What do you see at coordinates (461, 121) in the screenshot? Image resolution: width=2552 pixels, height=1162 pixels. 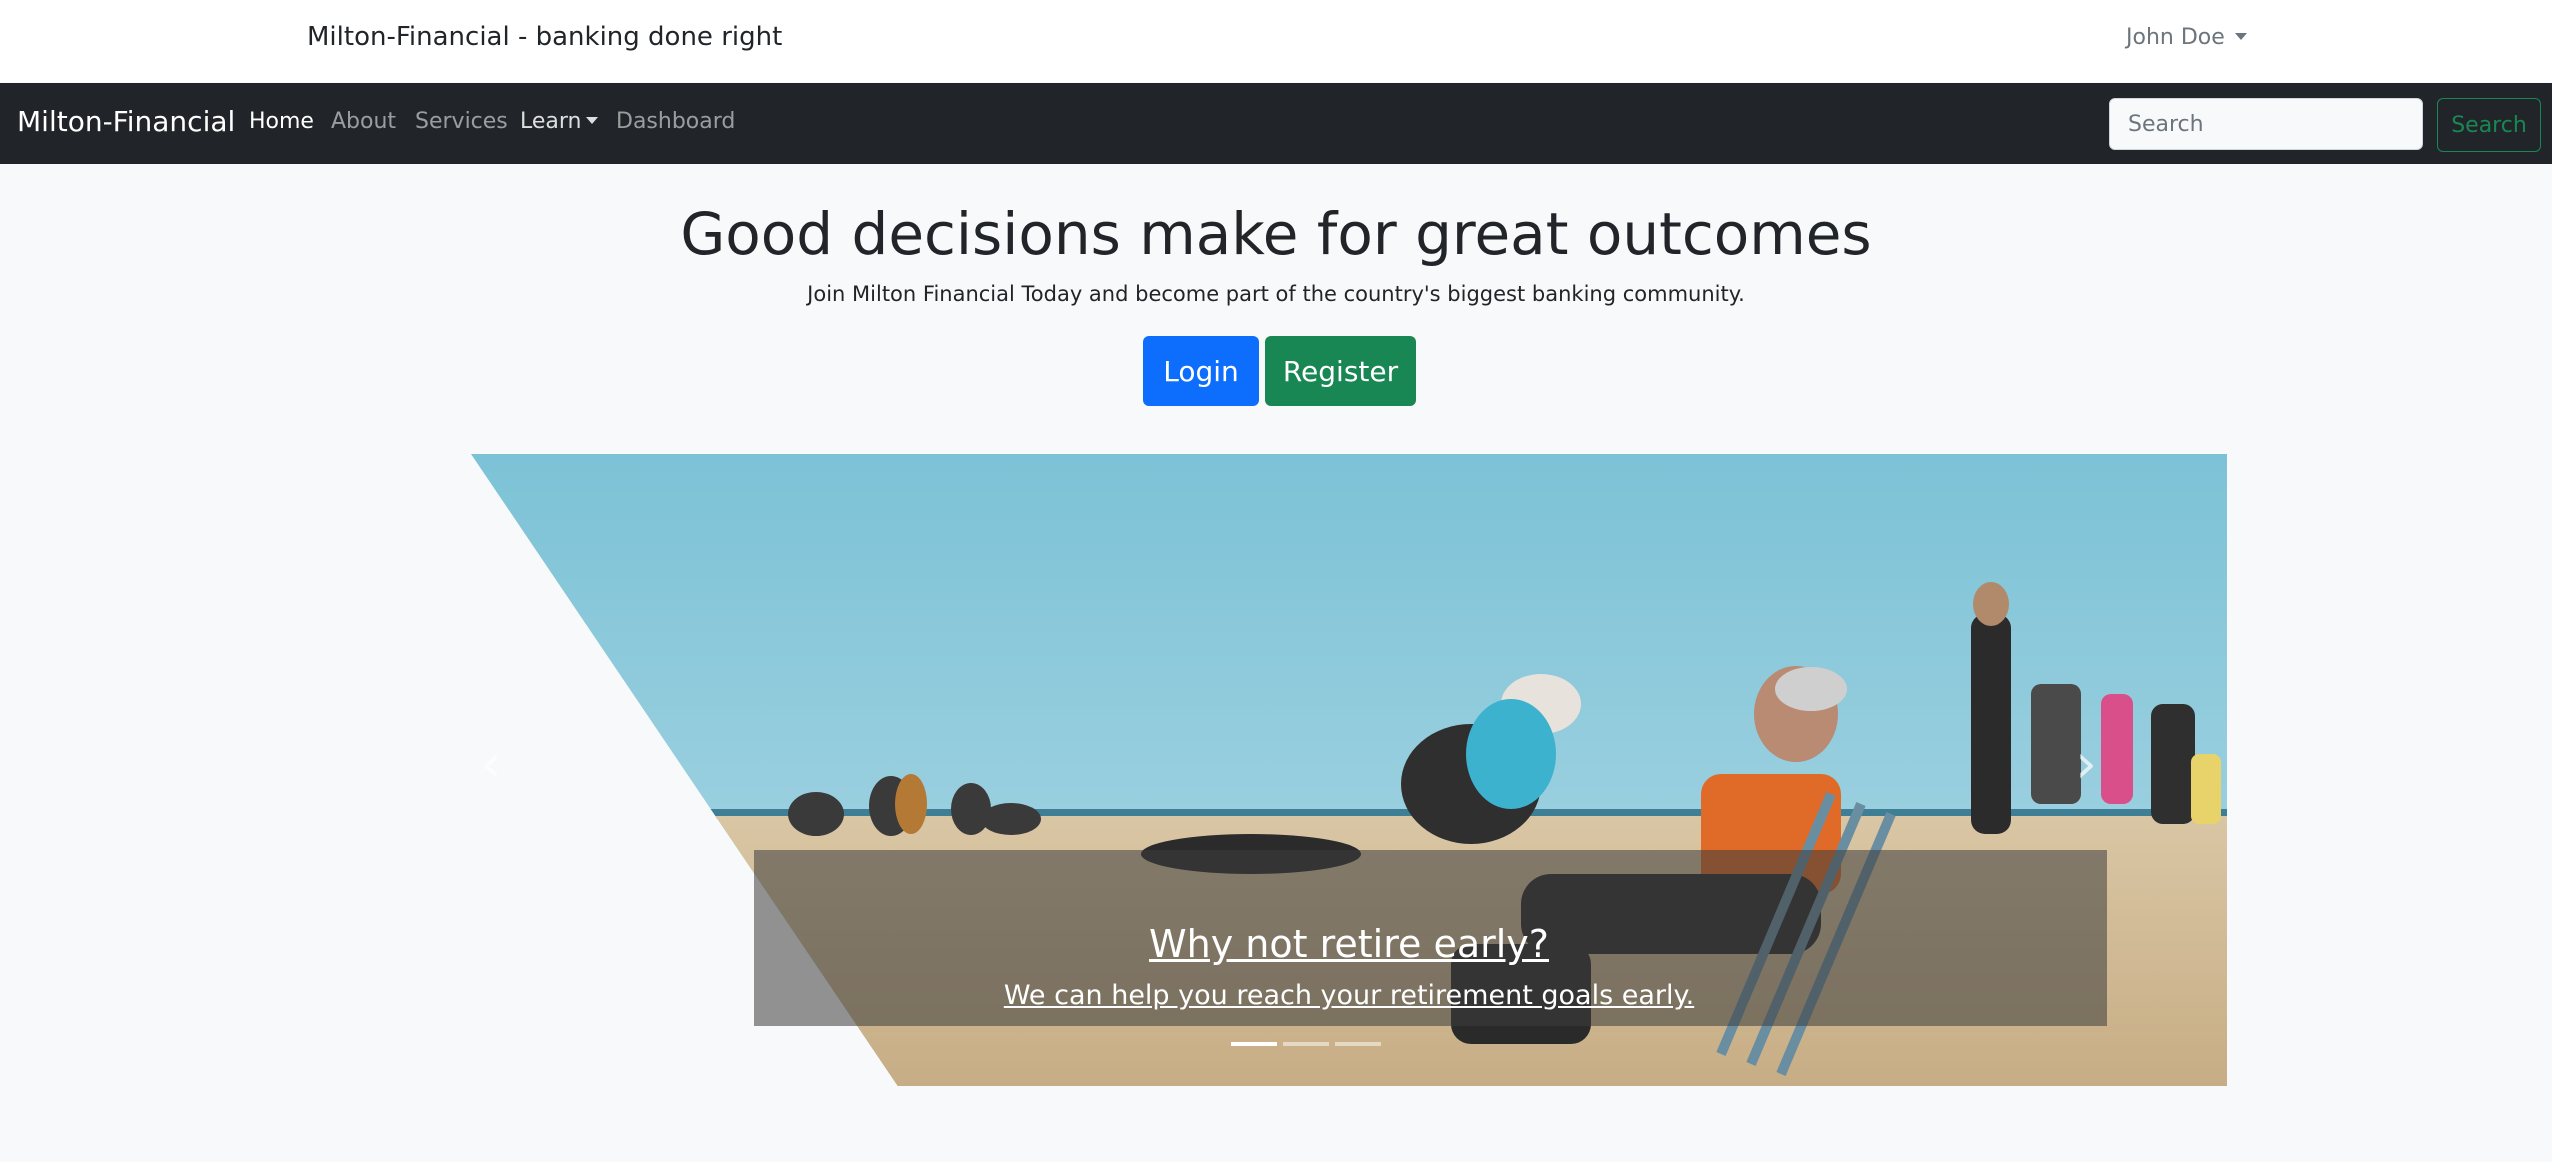 I see `nav-item-services: Services` at bounding box center [461, 121].